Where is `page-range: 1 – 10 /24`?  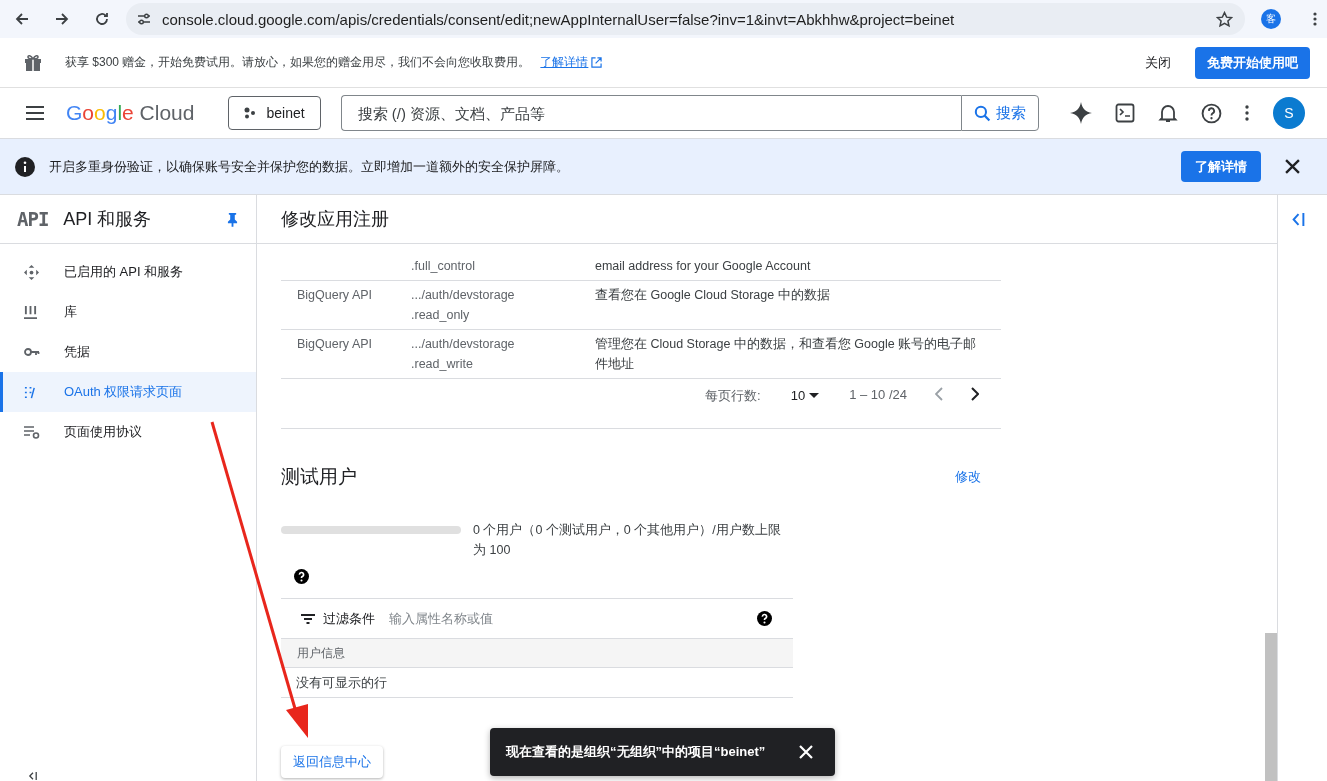 page-range: 1 – 10 /24 is located at coordinates (878, 394).